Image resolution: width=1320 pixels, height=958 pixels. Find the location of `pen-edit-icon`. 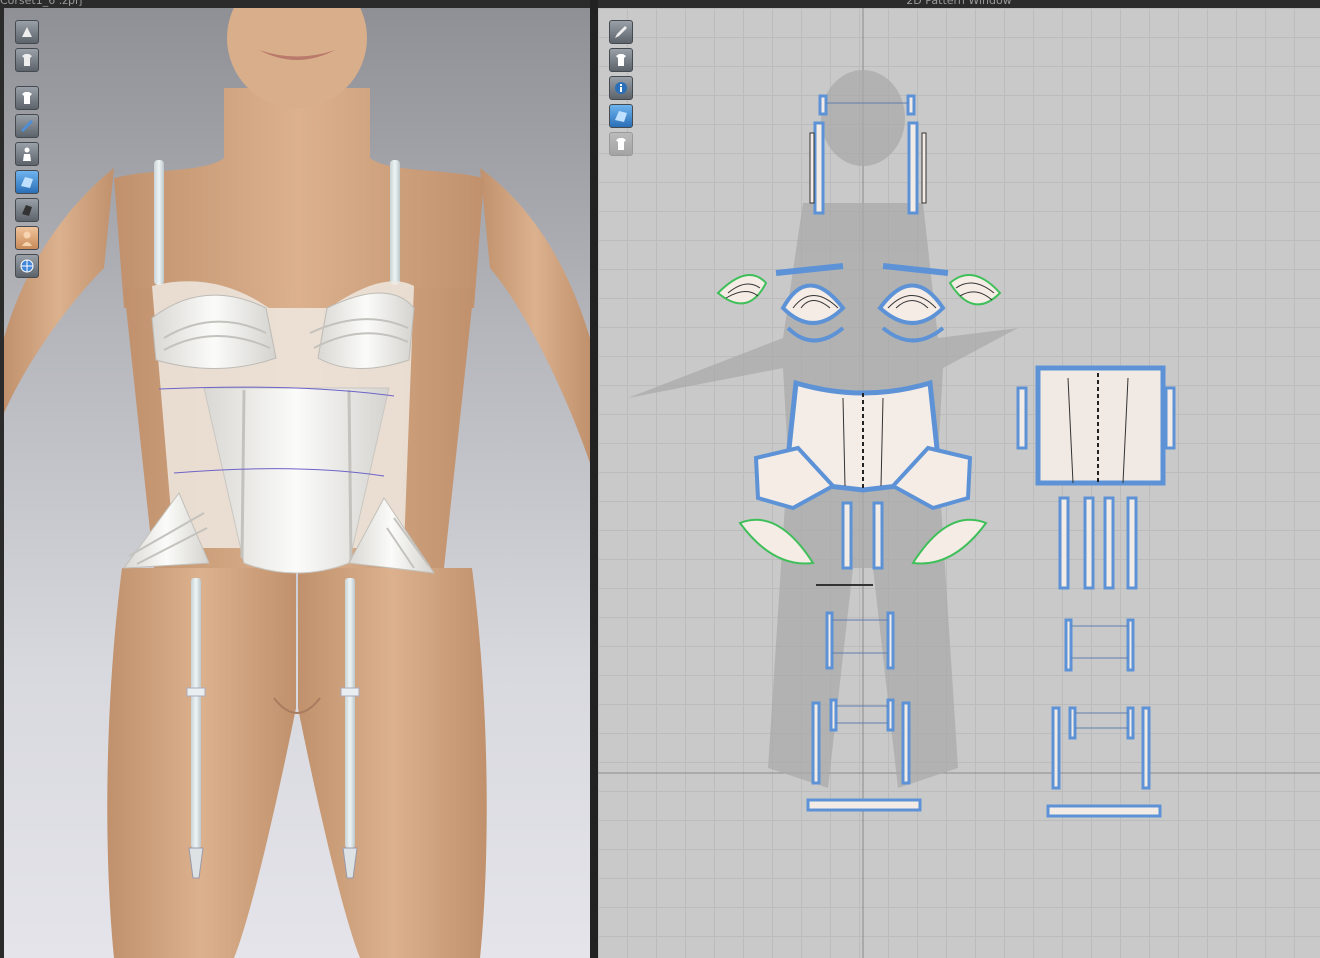

pen-edit-icon is located at coordinates (621, 32).